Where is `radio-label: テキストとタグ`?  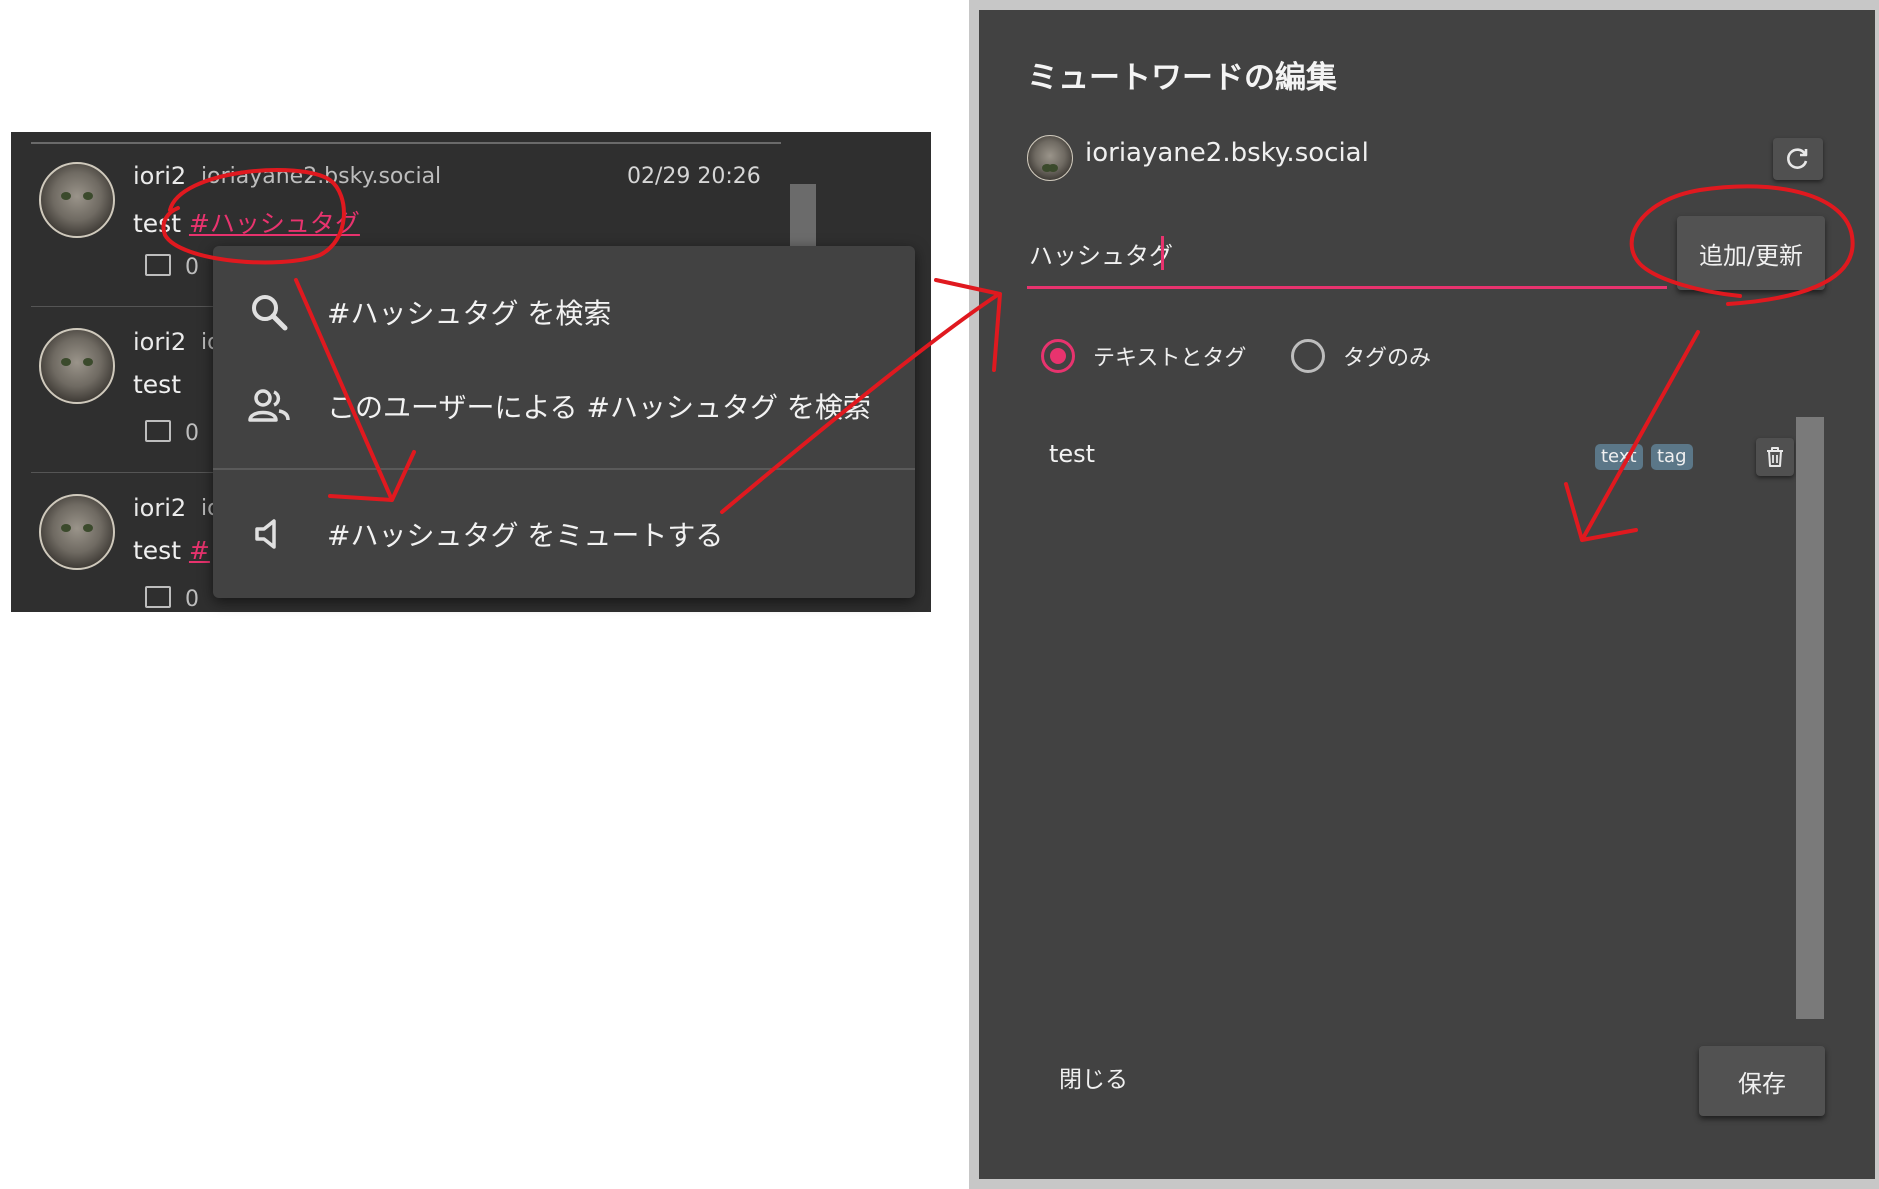 radio-label: テキストとタグ is located at coordinates (1170, 358).